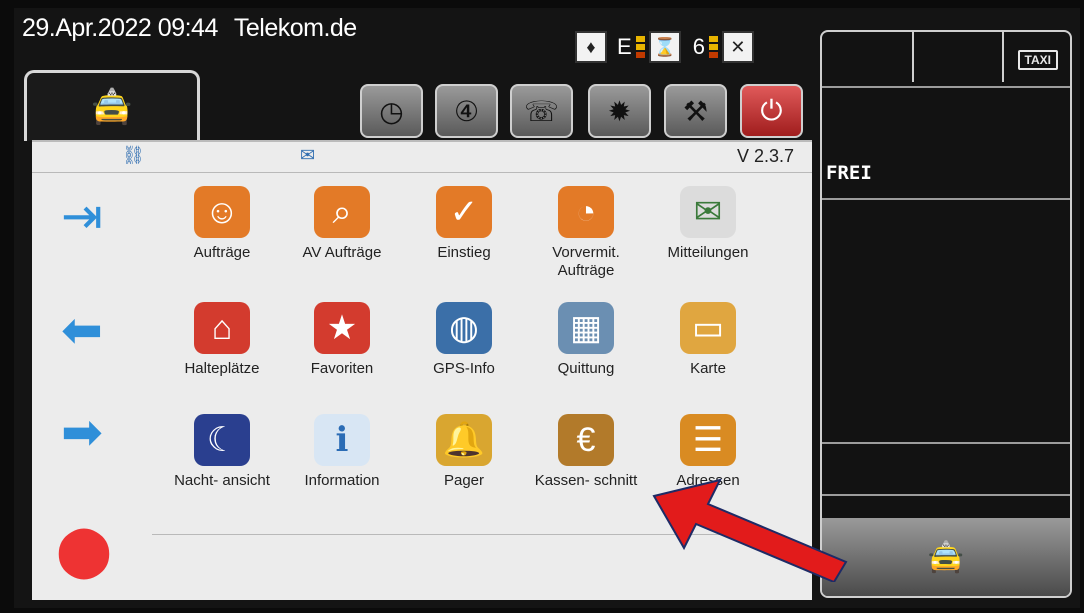 The width and height of the screenshot is (1084, 613). I want to click on menu-item-halteplaetze: ⌂ Halteplätze, so click(222, 340).